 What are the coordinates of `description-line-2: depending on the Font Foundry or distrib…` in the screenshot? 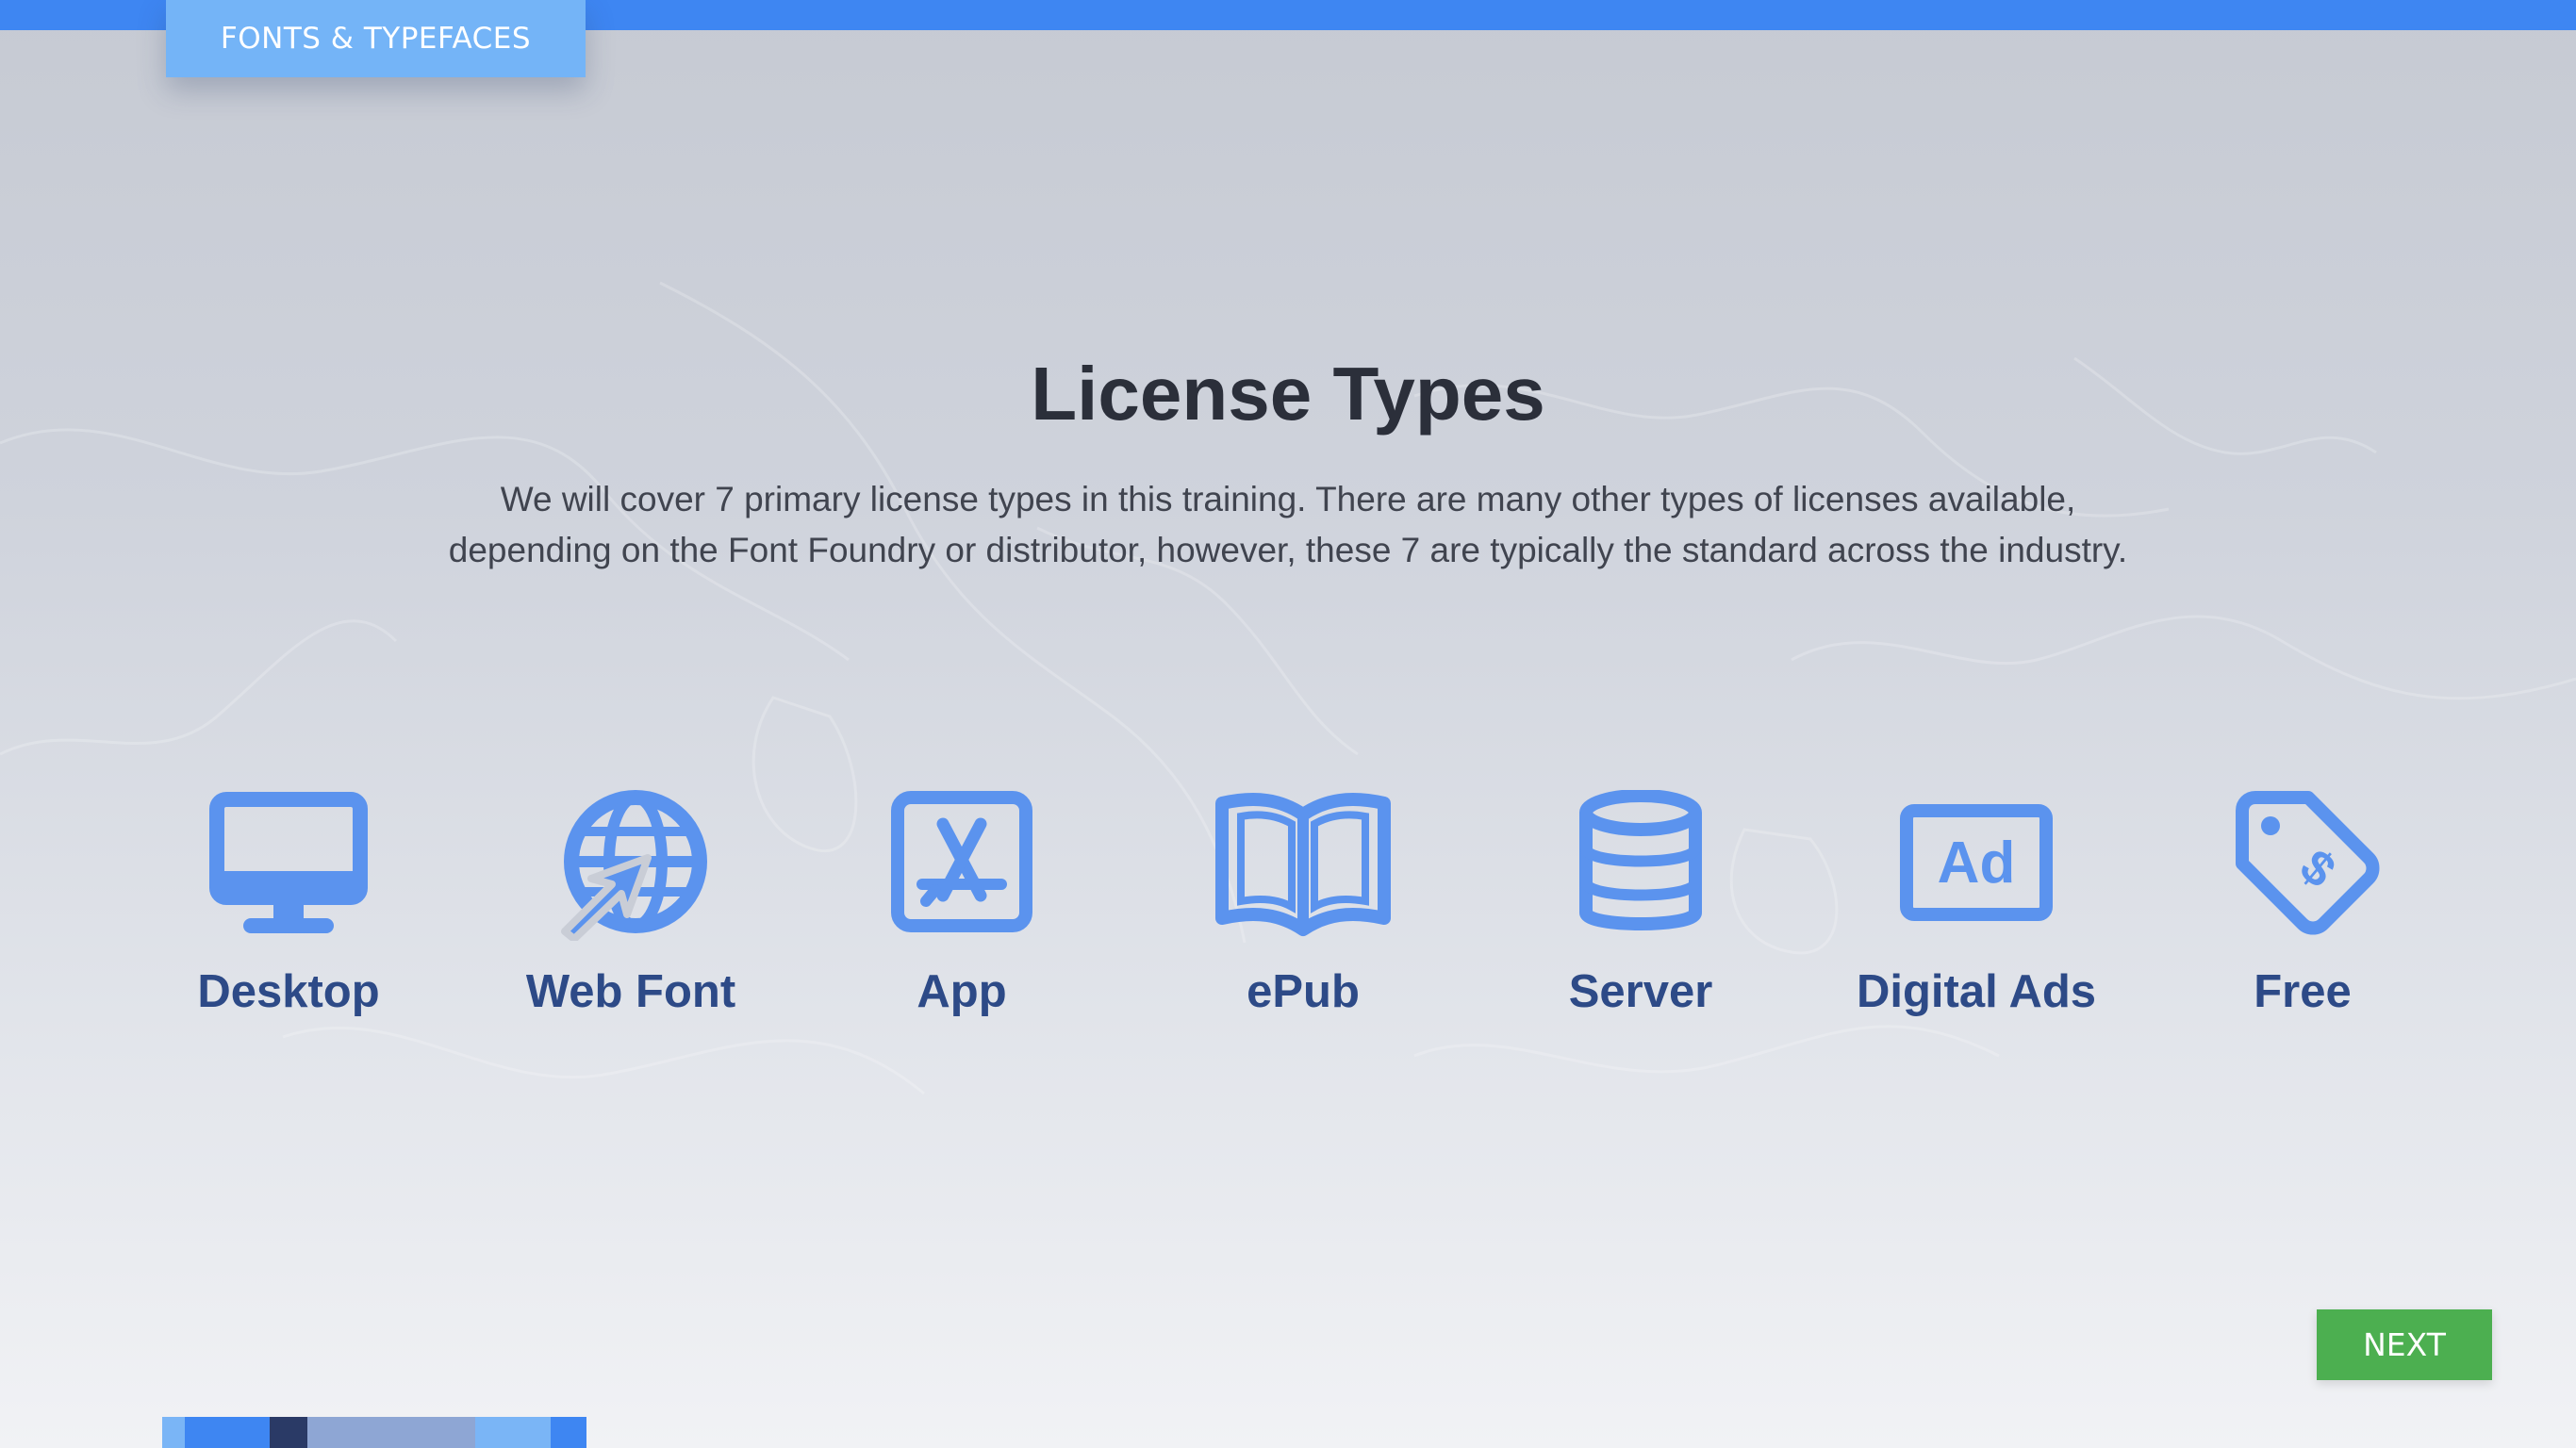 It's located at (1288, 550).